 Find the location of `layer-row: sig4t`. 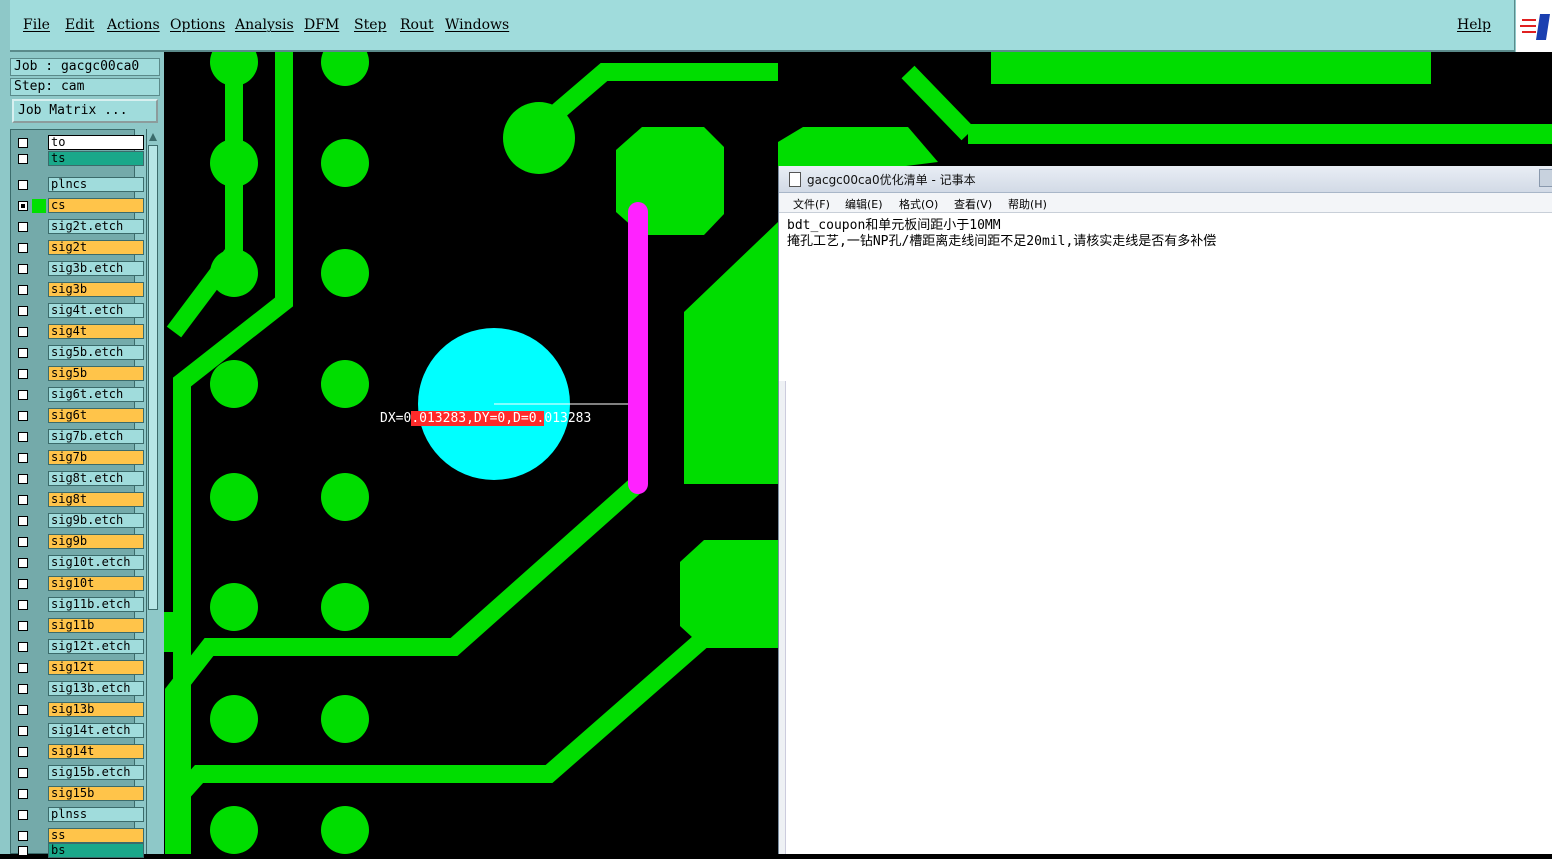

layer-row: sig4t is located at coordinates (79, 332).